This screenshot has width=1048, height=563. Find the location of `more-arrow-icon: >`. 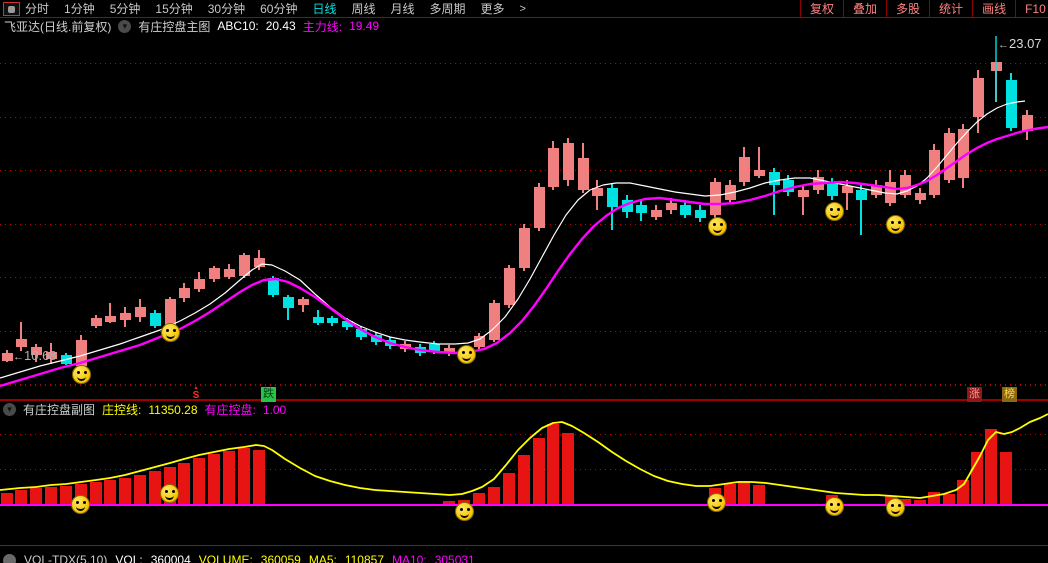

more-arrow-icon: > is located at coordinates (523, 9).